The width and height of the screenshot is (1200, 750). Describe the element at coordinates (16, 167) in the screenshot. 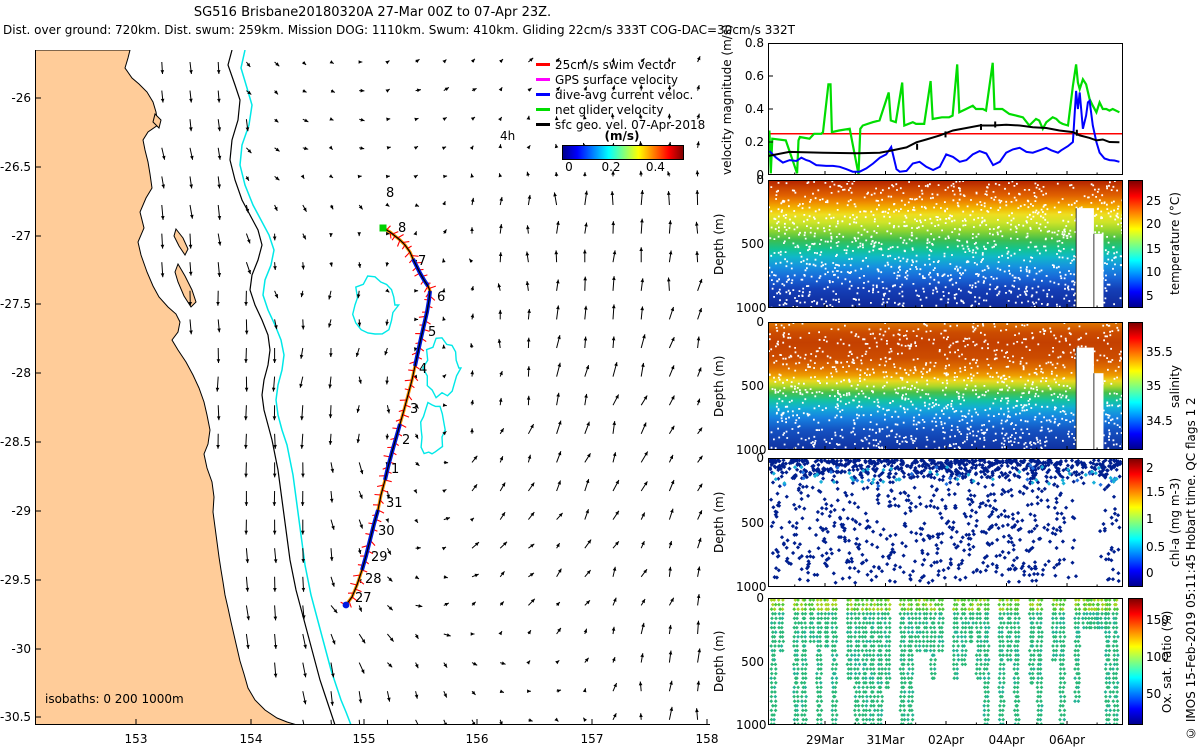

I see `lat-tick-label: -26.5` at that location.